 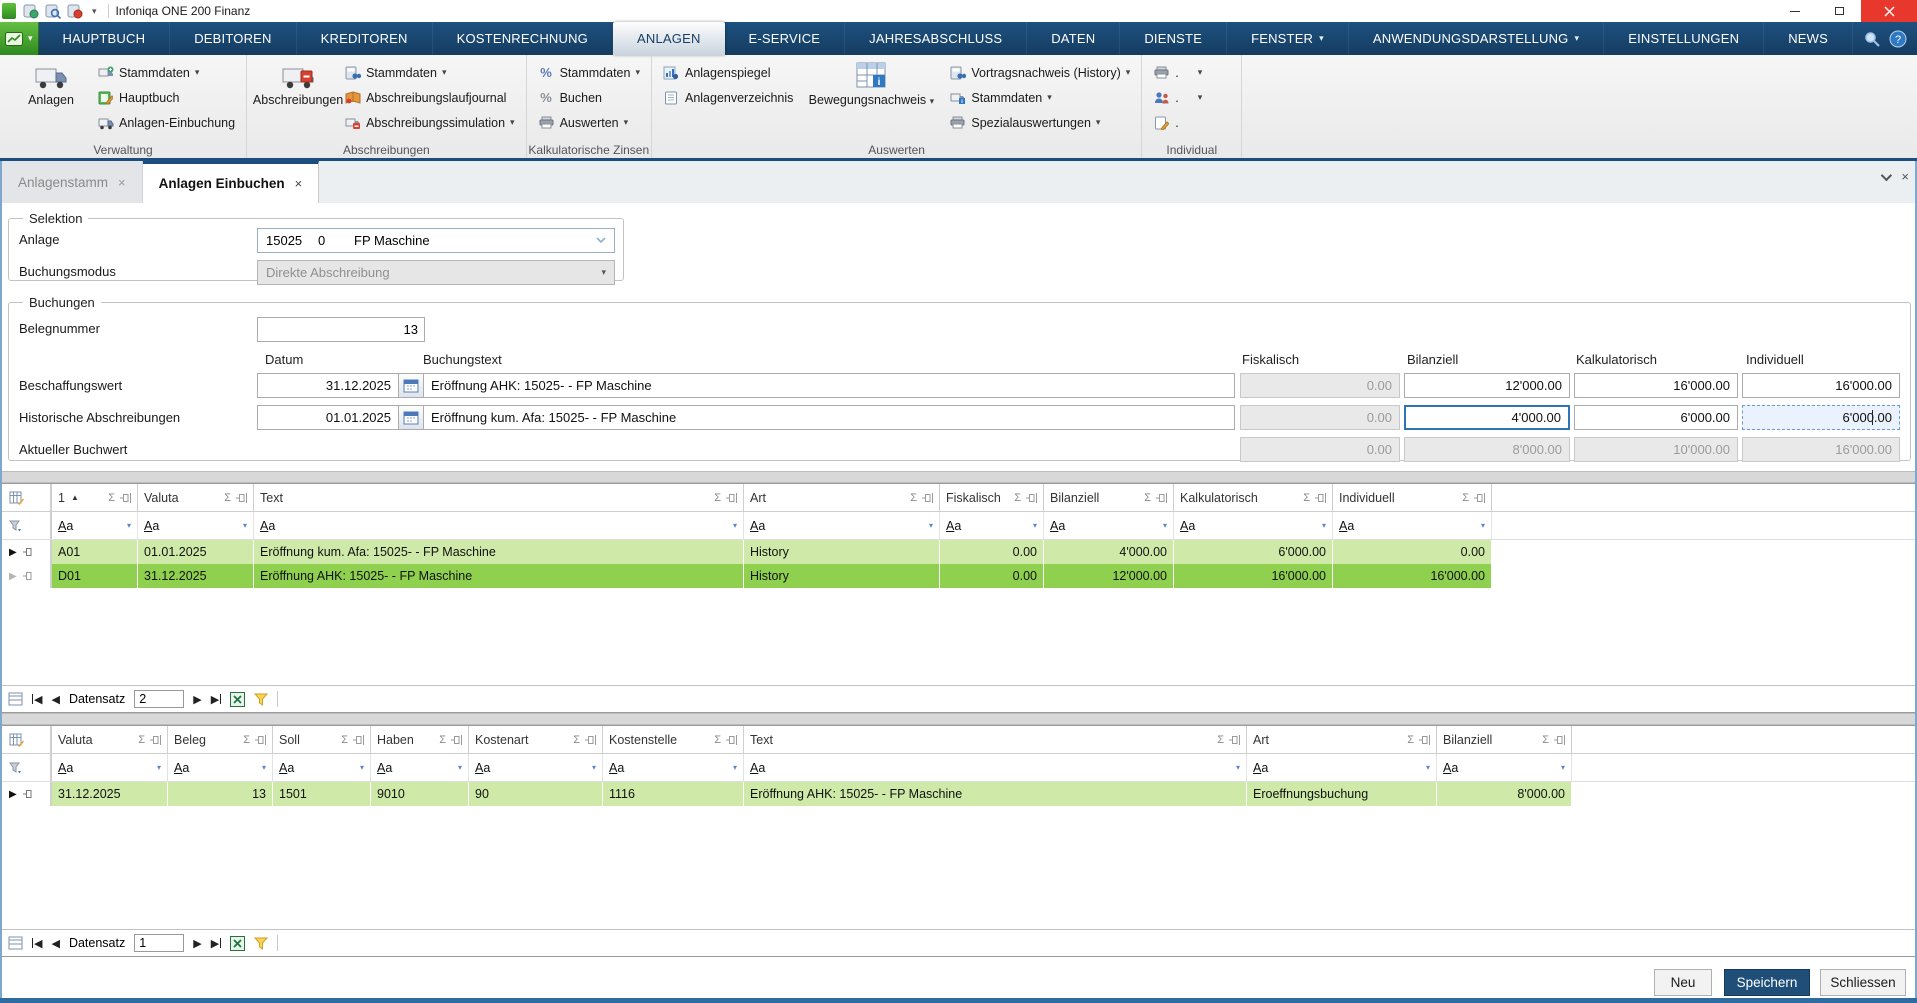 What do you see at coordinates (322, 739) in the screenshot?
I see `column-header-soll: Soll Σ` at bounding box center [322, 739].